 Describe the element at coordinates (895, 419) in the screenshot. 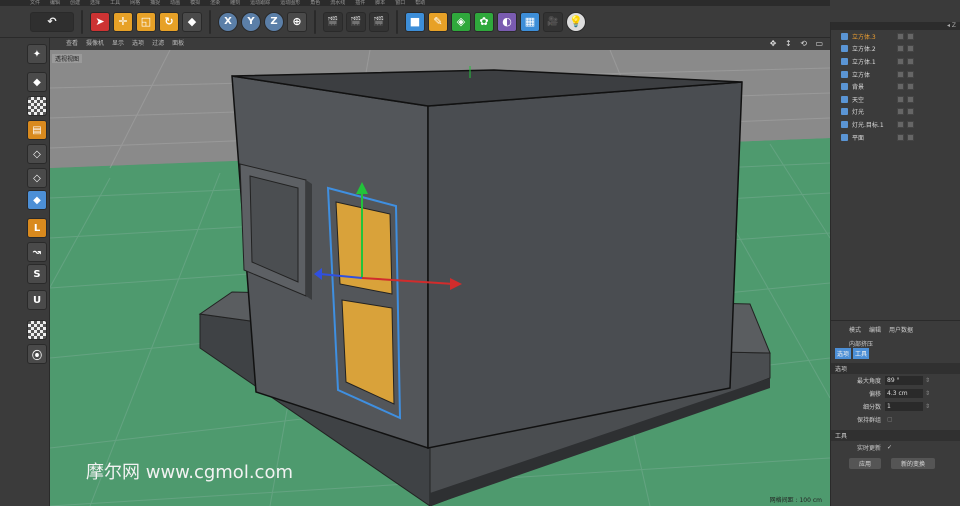

I see `keep-groups-field: 保持群组 ▢` at that location.